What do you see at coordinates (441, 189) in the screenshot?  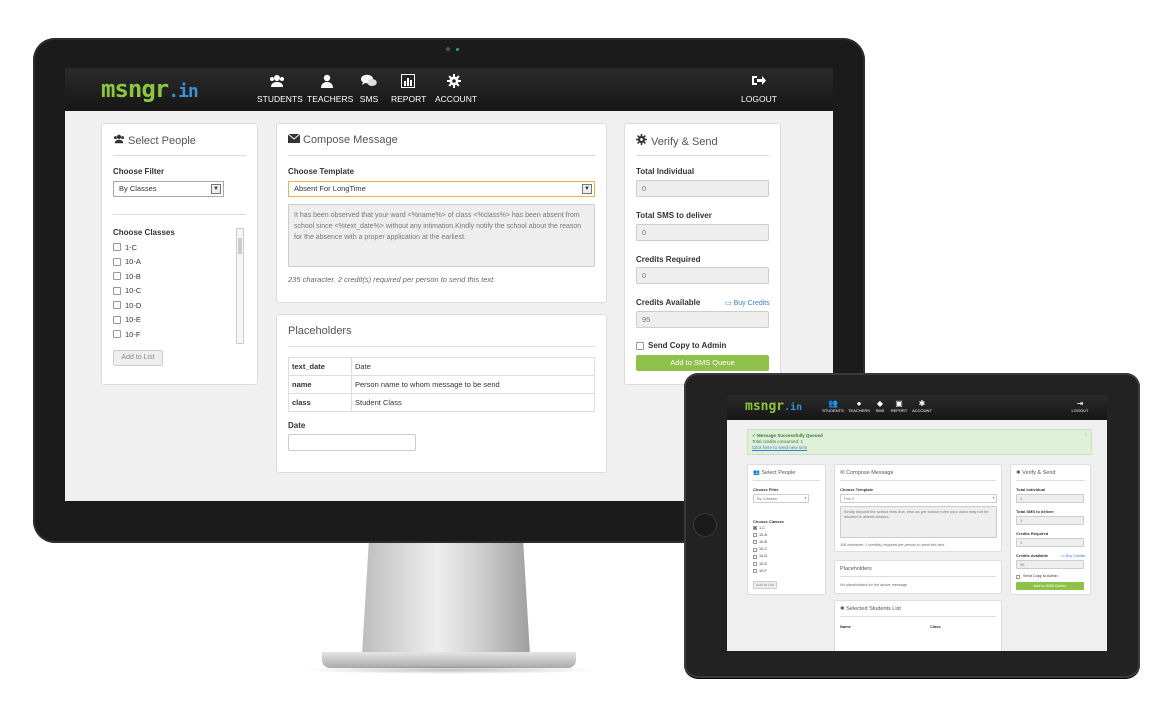 I see `template-select: Absent For LongTime ▼` at bounding box center [441, 189].